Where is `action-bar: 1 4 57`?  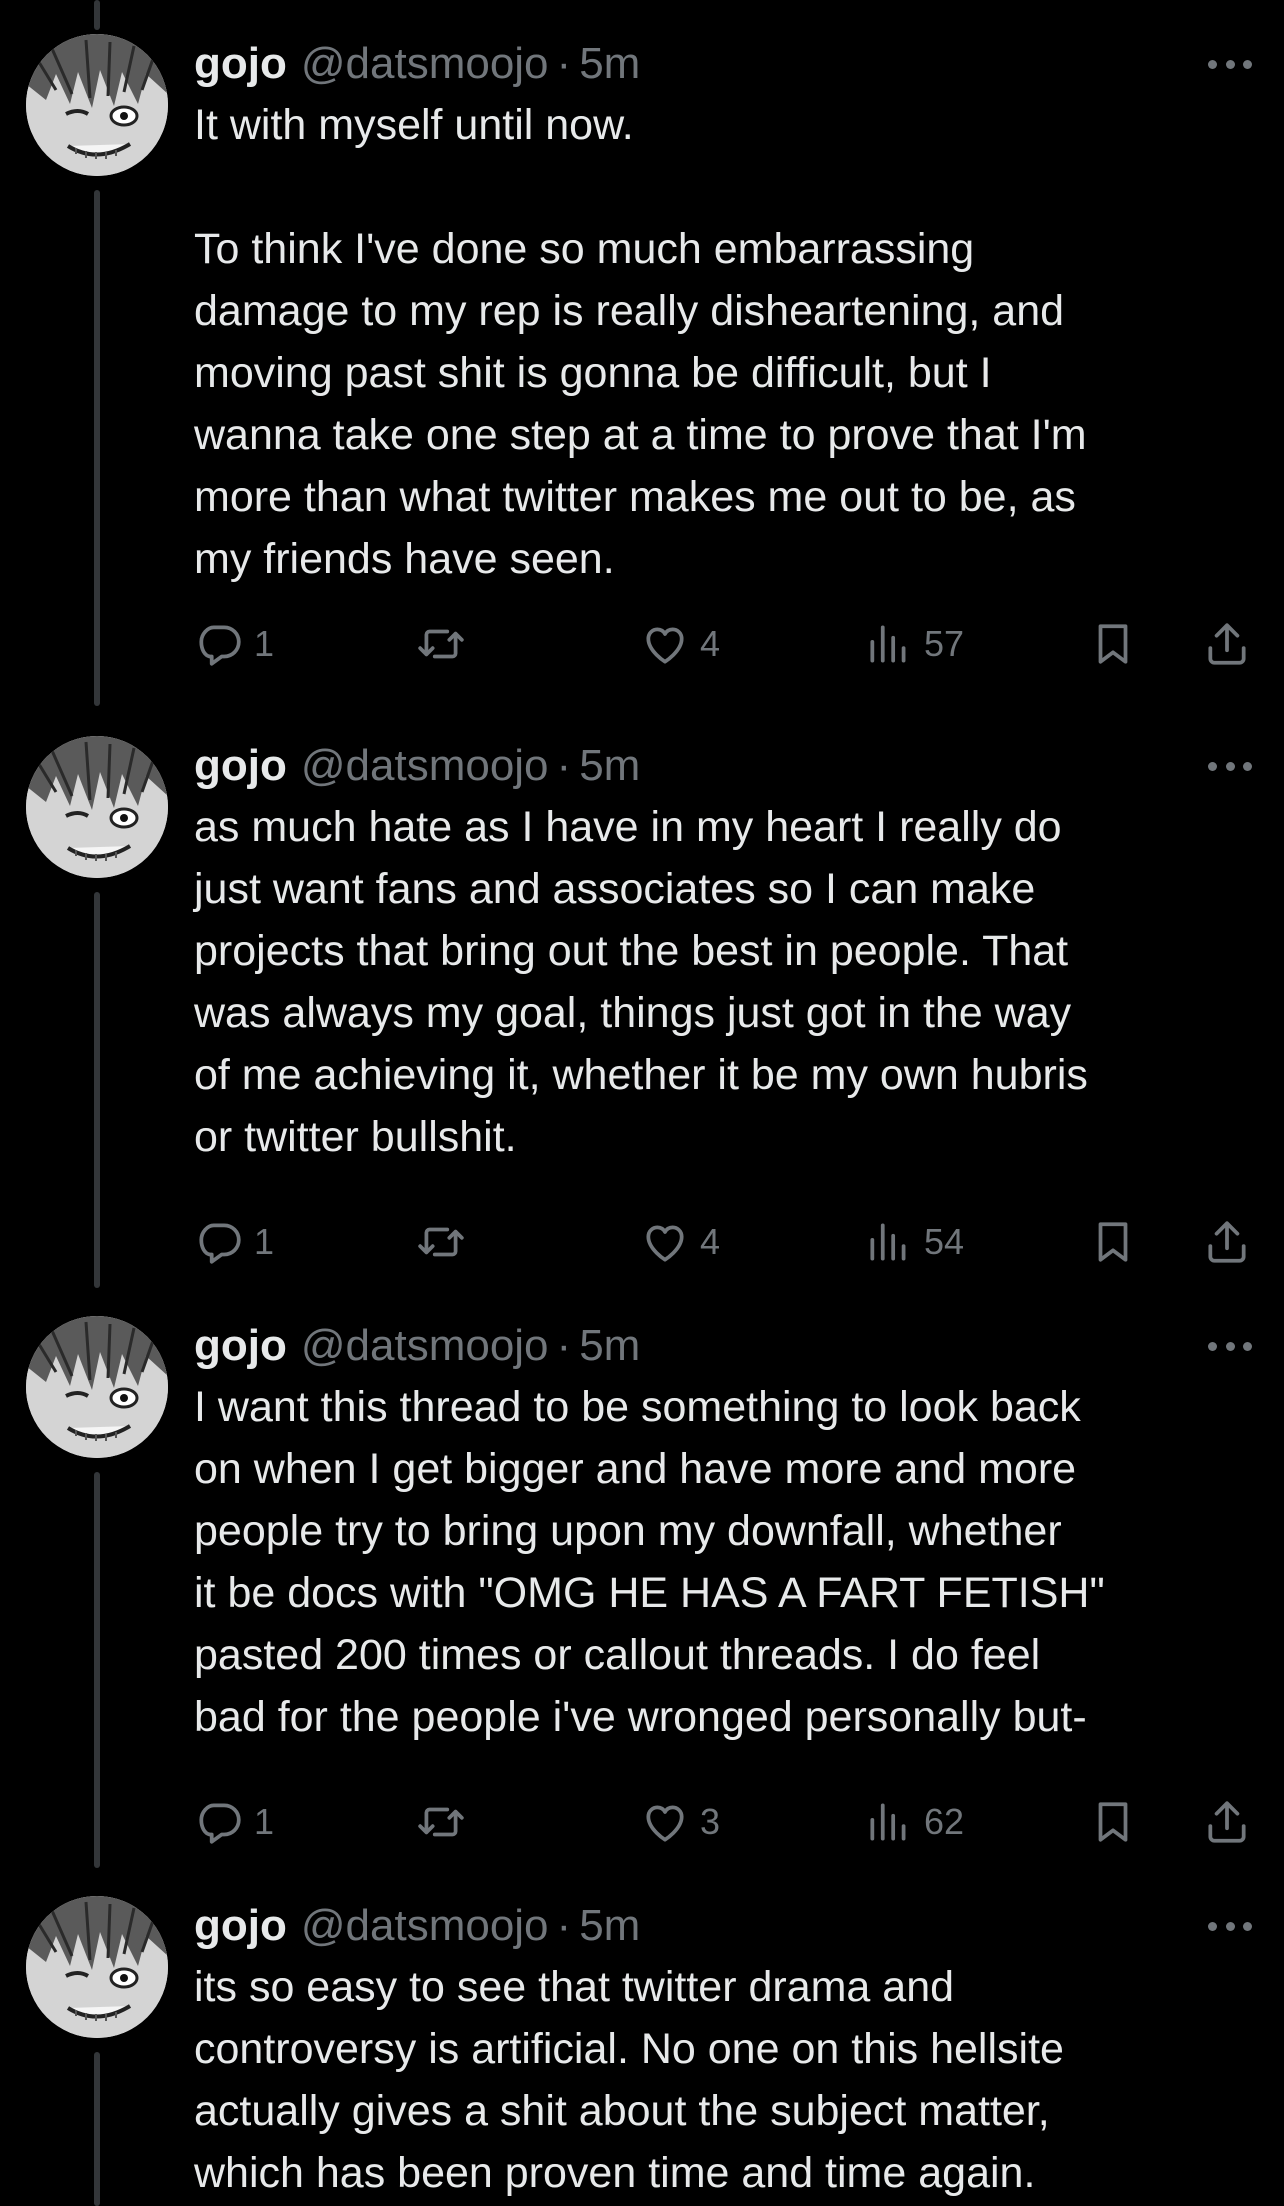 action-bar: 1 4 57 is located at coordinates (729, 644).